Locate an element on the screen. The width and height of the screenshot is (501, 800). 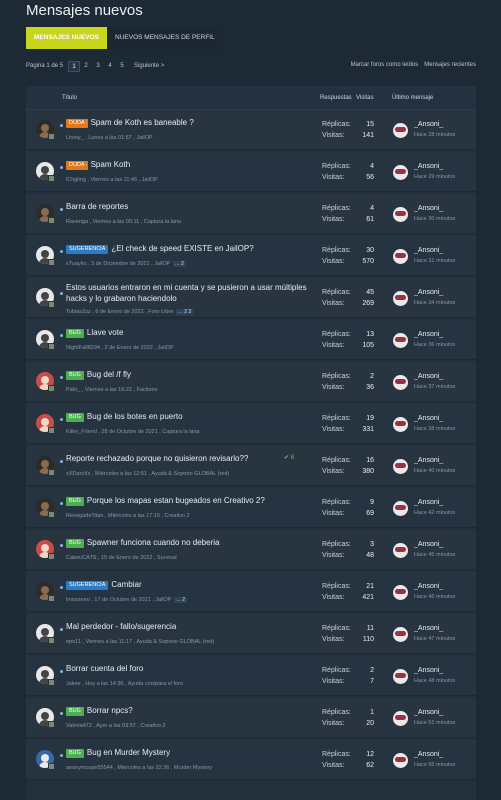
last-post-time: Hace 47 minutos is located at coordinates (434, 639).